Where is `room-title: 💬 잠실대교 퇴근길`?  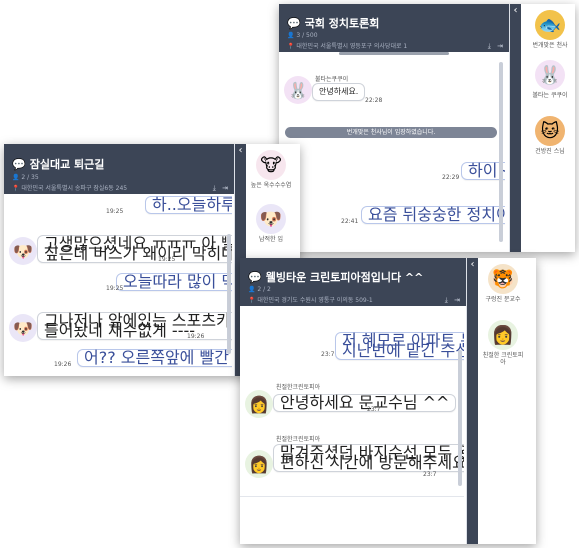
room-title: 💬 잠실대교 퇴근길 is located at coordinates (58, 164).